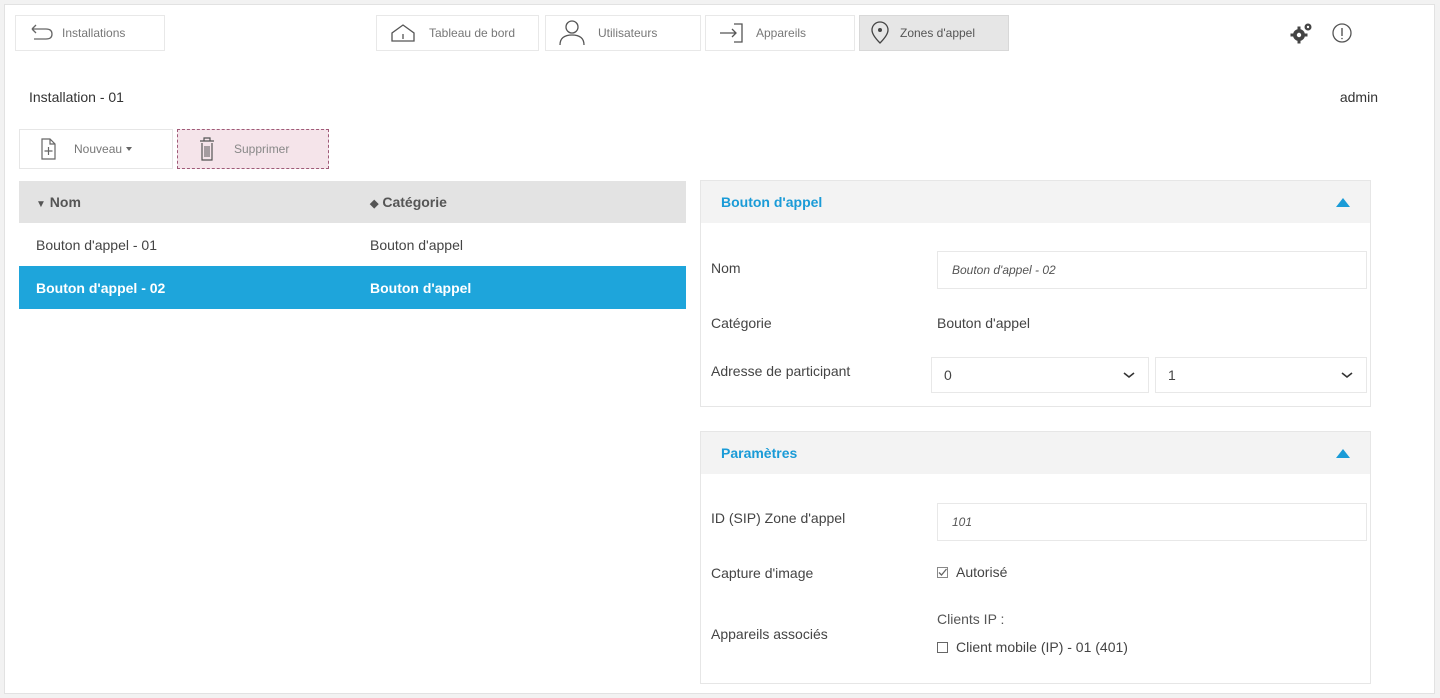 This screenshot has width=1440, height=698. I want to click on new-document-icon, so click(48, 149).